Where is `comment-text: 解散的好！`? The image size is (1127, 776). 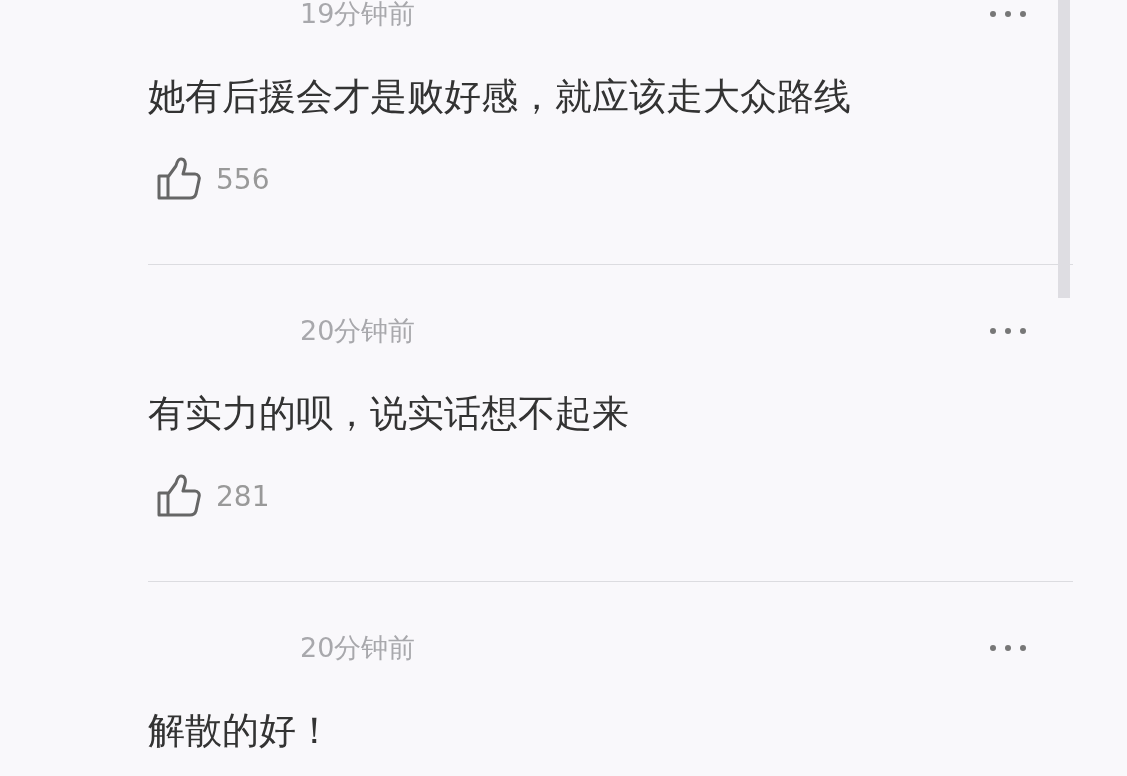
comment-text: 解散的好！ is located at coordinates (241, 731).